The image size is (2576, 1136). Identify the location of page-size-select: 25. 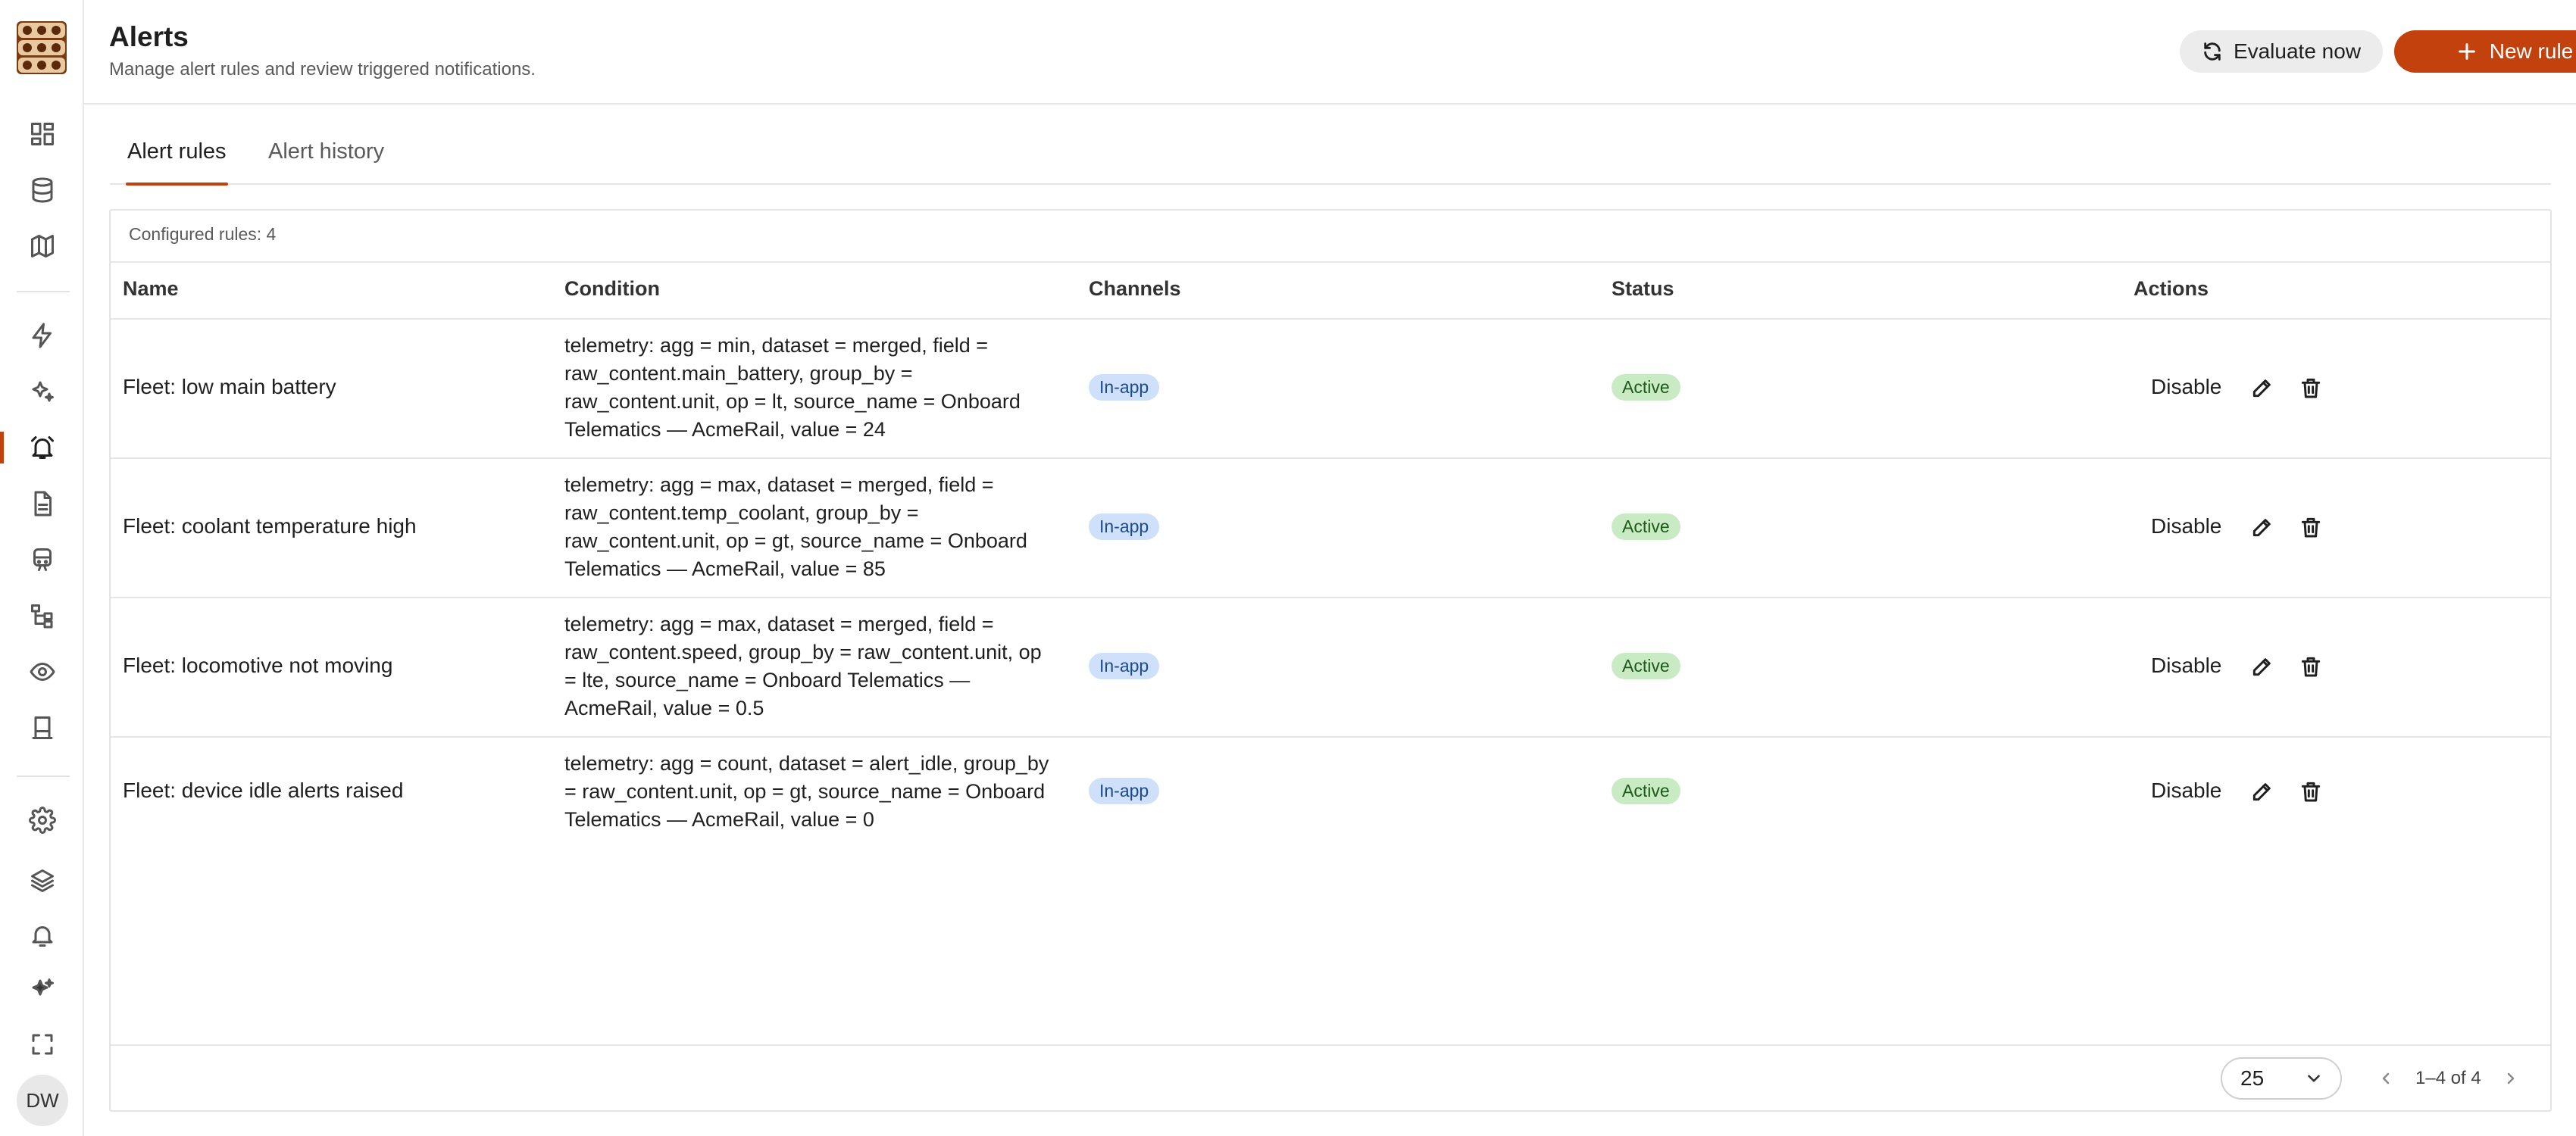
(2281, 1078).